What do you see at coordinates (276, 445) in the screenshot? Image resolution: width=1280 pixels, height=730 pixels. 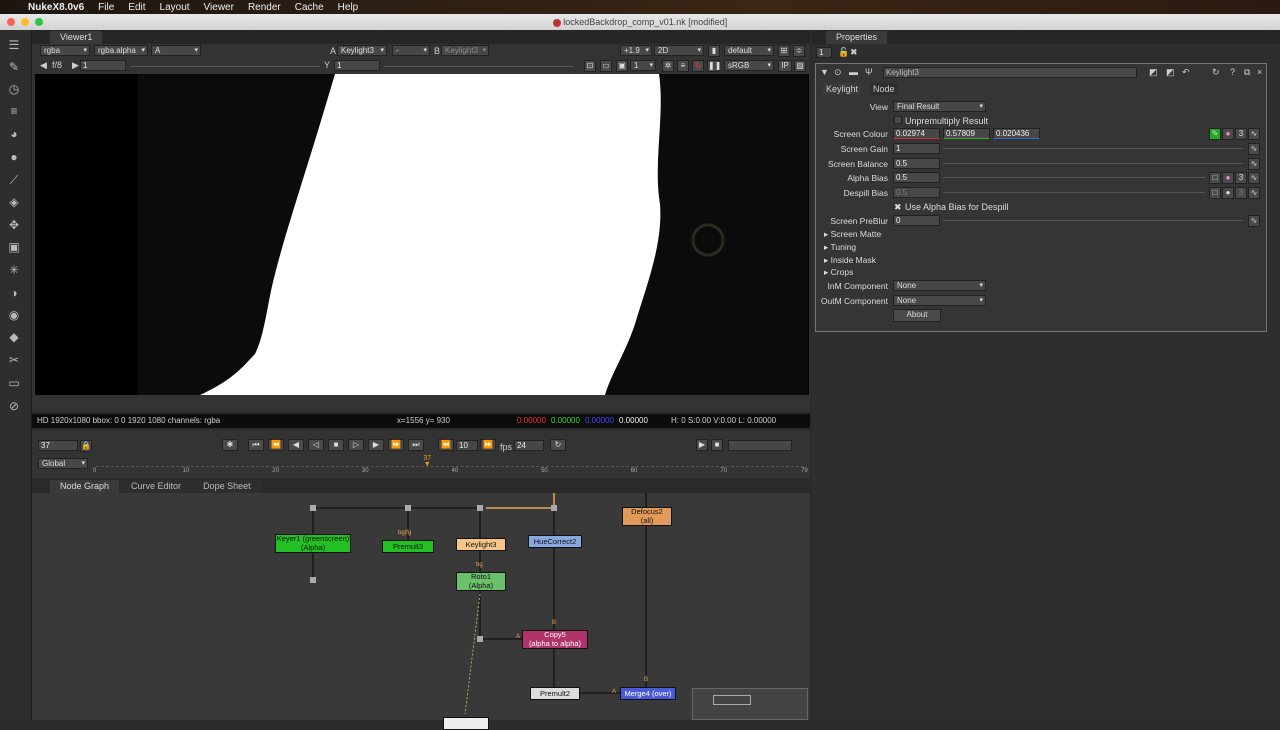 I see `prev-keyframe-button: ⏪` at bounding box center [276, 445].